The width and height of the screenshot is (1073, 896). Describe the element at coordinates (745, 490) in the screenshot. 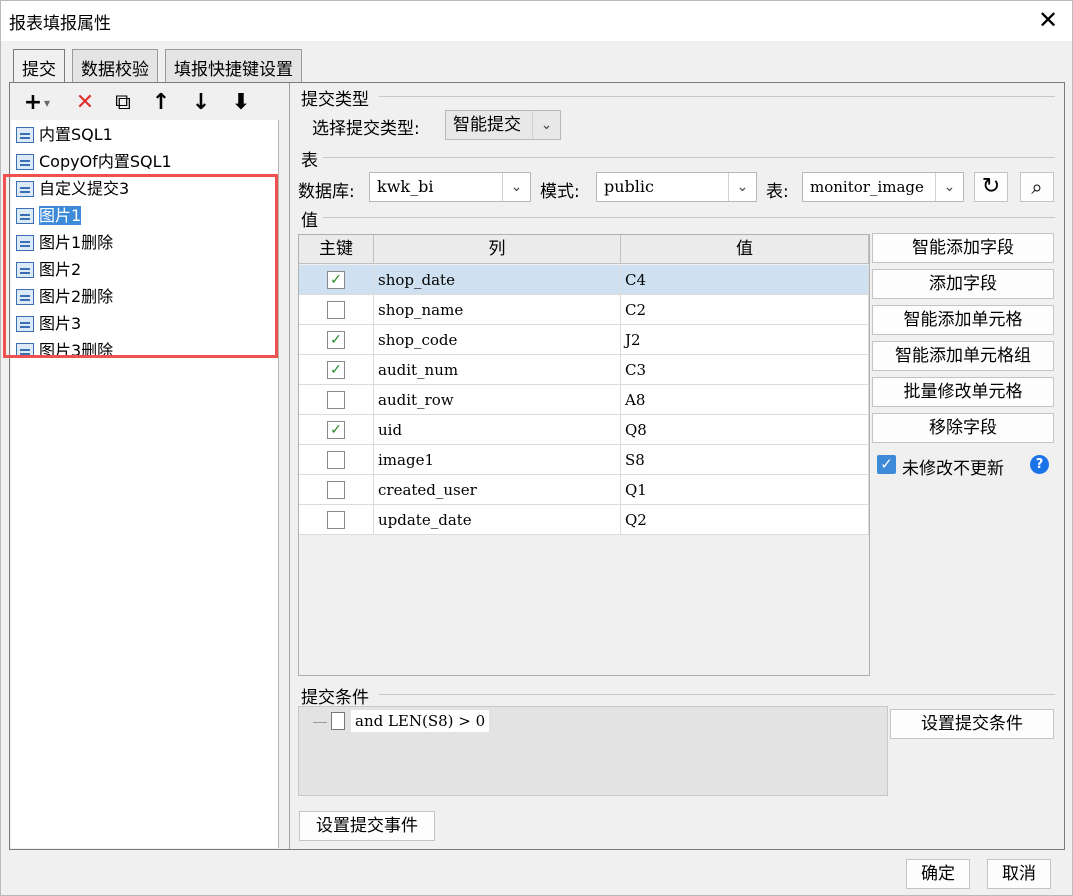

I see `value-cell: Q1` at that location.